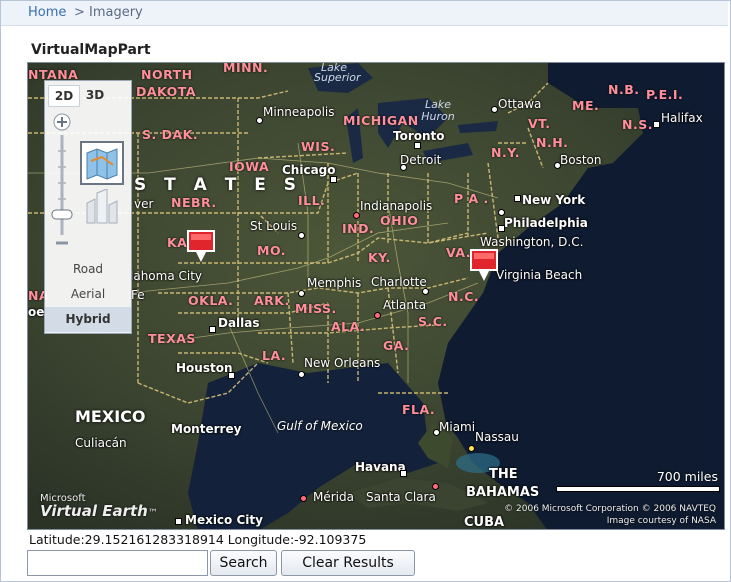 The image size is (731, 582). What do you see at coordinates (117, 563) in the screenshot?
I see `search-input` at bounding box center [117, 563].